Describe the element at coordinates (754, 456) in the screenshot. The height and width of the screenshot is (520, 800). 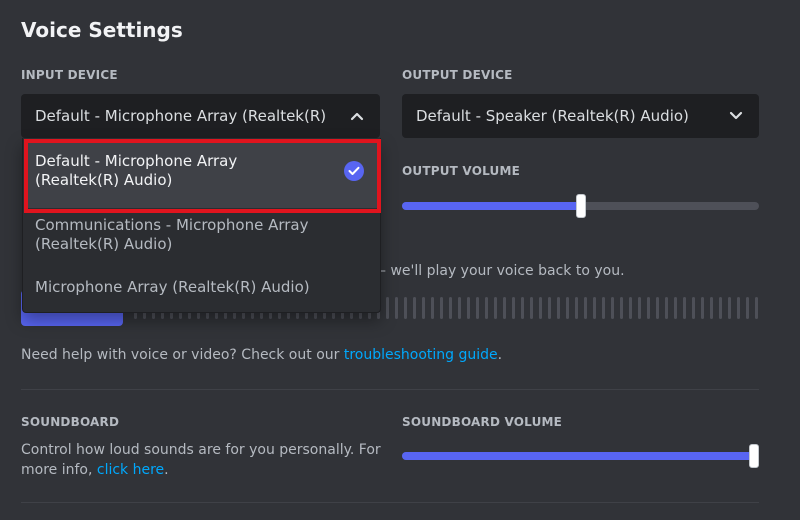
I see `soundboard-volume-handle` at that location.